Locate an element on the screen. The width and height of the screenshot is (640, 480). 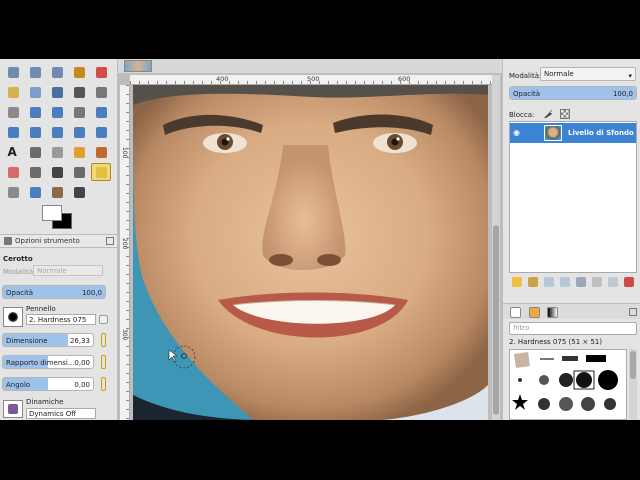
brush-filter-input: filtro is located at coordinates (573, 328).